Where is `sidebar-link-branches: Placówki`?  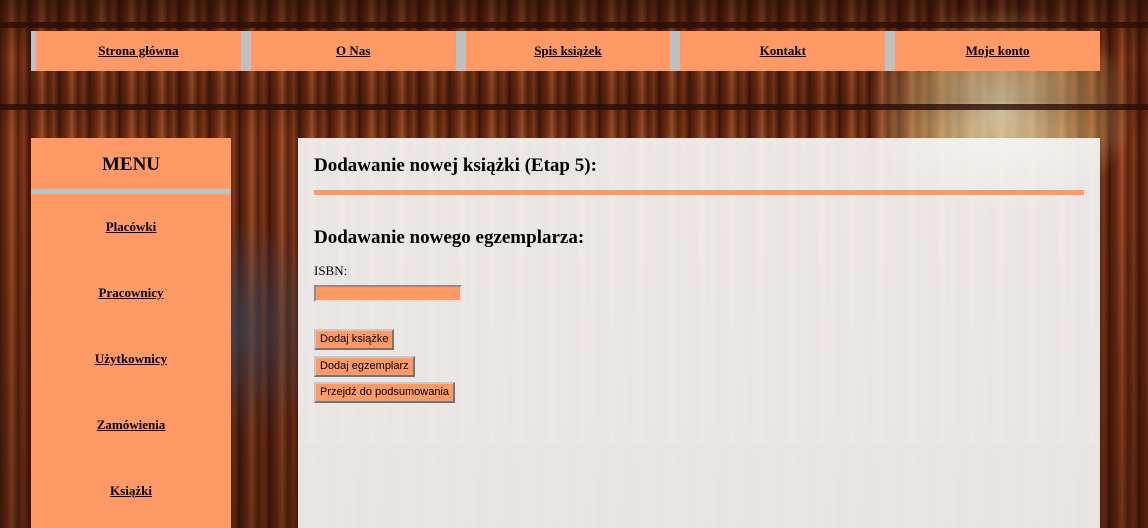
sidebar-link-branches: Placówki is located at coordinates (131, 227).